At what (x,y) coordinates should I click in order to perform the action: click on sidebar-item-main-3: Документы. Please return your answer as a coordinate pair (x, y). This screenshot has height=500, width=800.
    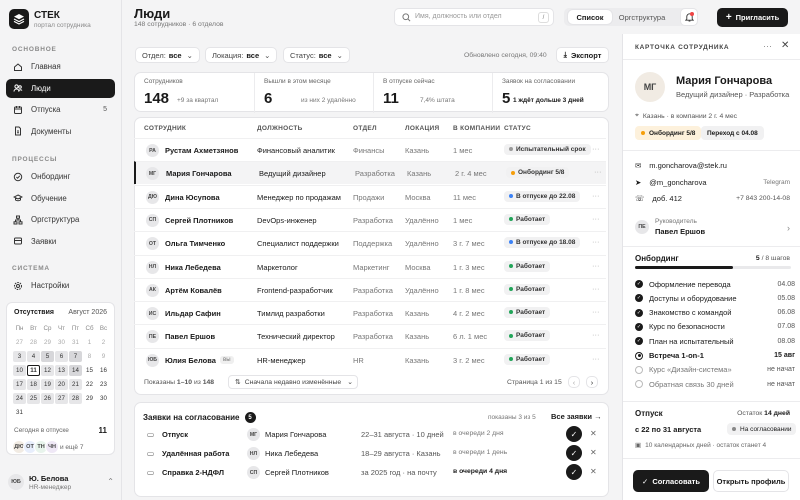
    Looking at the image, I should click on (60, 131).